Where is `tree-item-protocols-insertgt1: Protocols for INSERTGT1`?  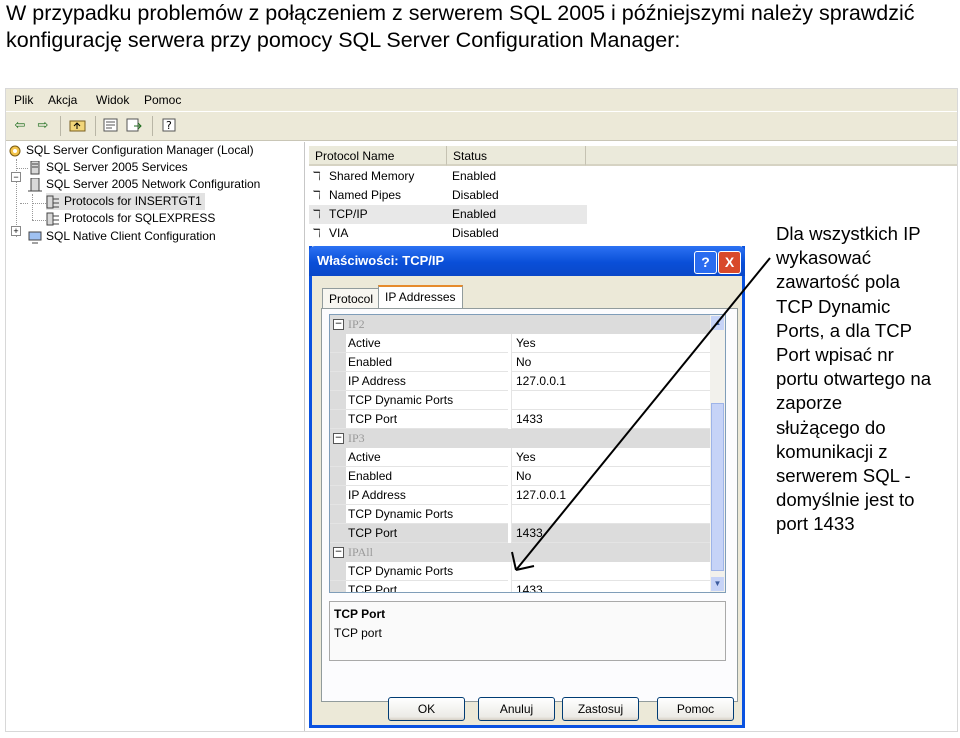
tree-item-protocols-insertgt1: Protocols for INSERTGT1 is located at coordinates (125, 201).